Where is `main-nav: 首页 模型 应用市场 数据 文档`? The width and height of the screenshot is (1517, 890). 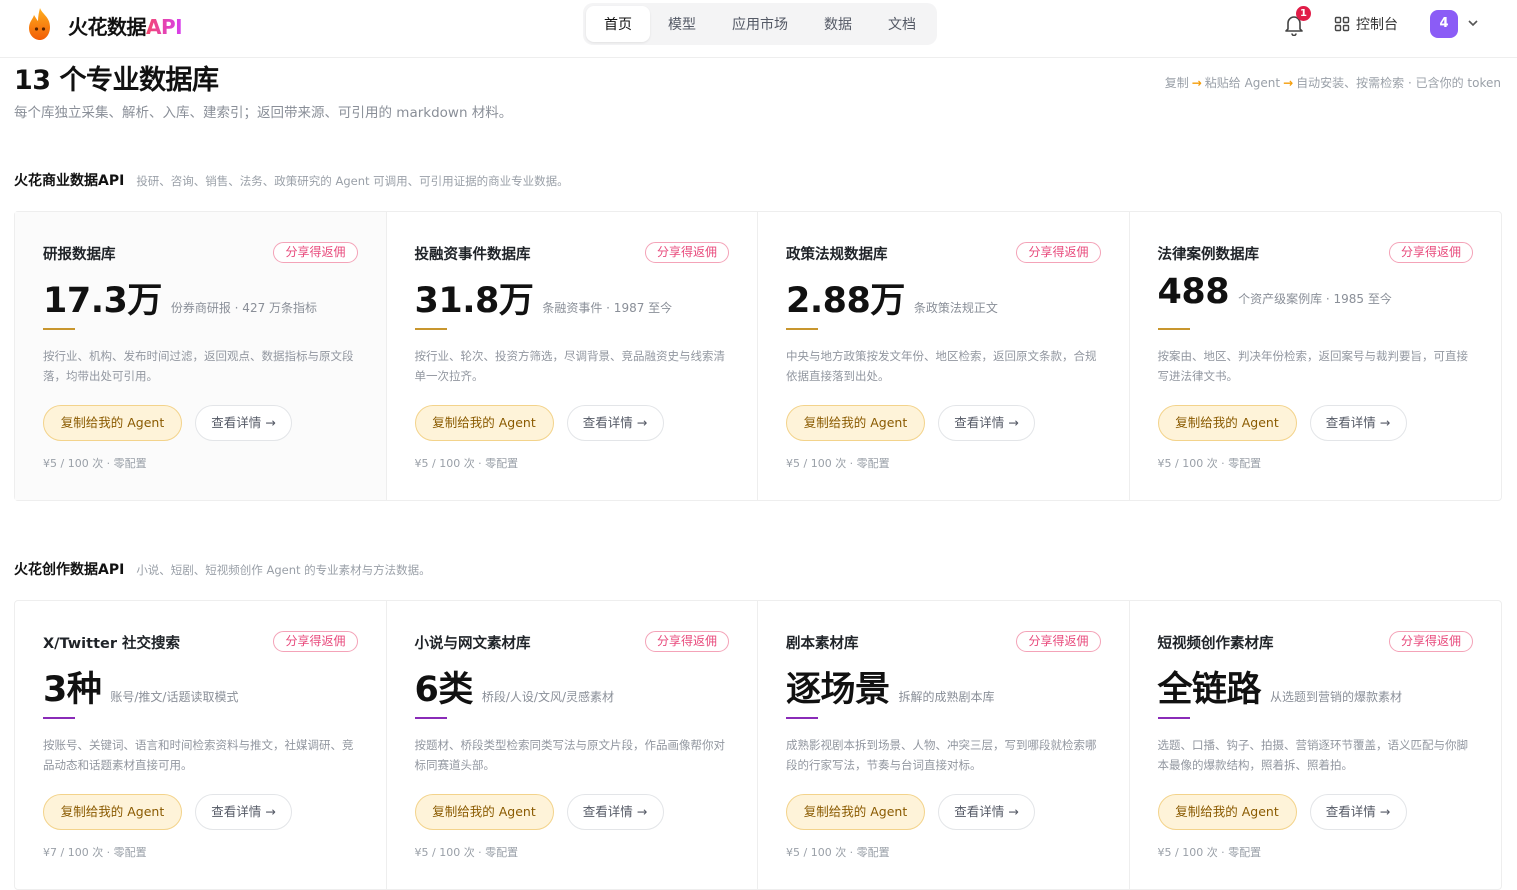 main-nav: 首页 模型 应用市场 数据 文档 is located at coordinates (760, 24).